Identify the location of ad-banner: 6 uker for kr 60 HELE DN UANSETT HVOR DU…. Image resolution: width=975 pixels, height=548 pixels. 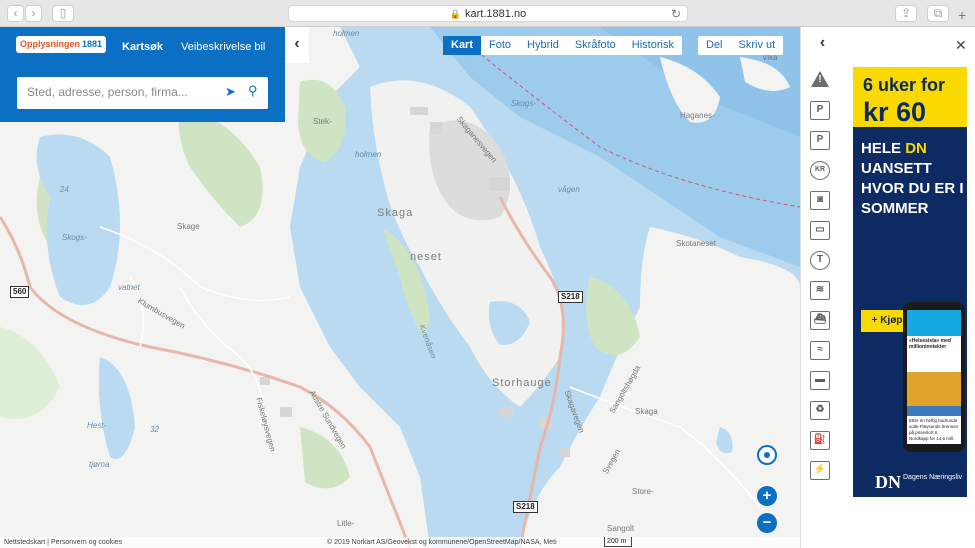
(910, 282).